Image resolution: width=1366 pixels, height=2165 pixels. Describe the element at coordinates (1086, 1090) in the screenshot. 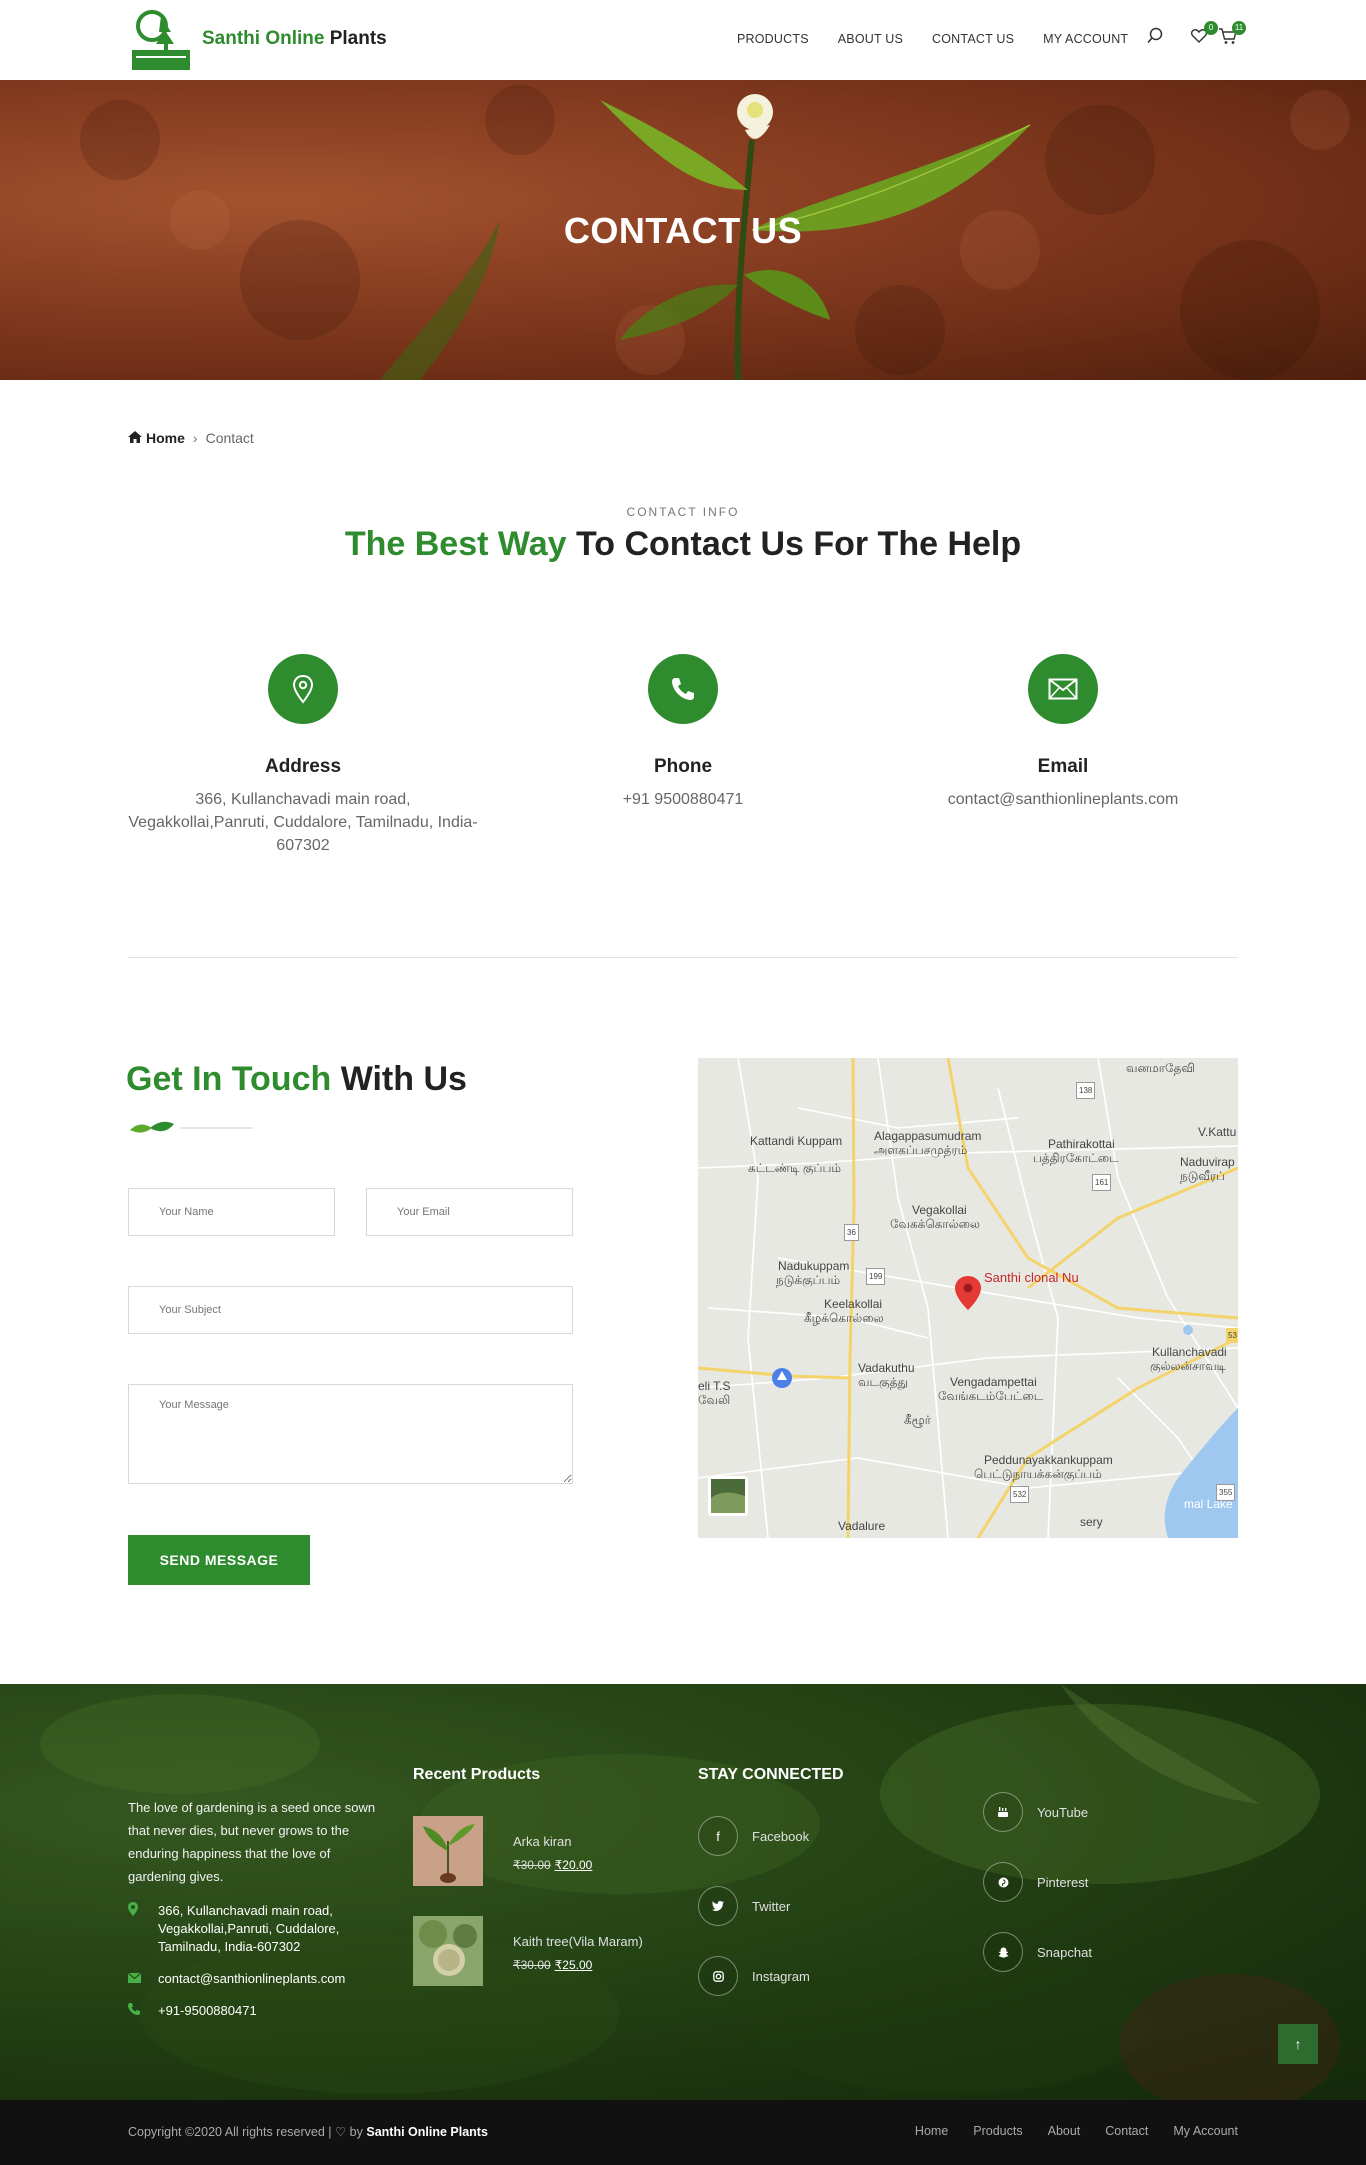

I see `road-number-label: 138` at that location.